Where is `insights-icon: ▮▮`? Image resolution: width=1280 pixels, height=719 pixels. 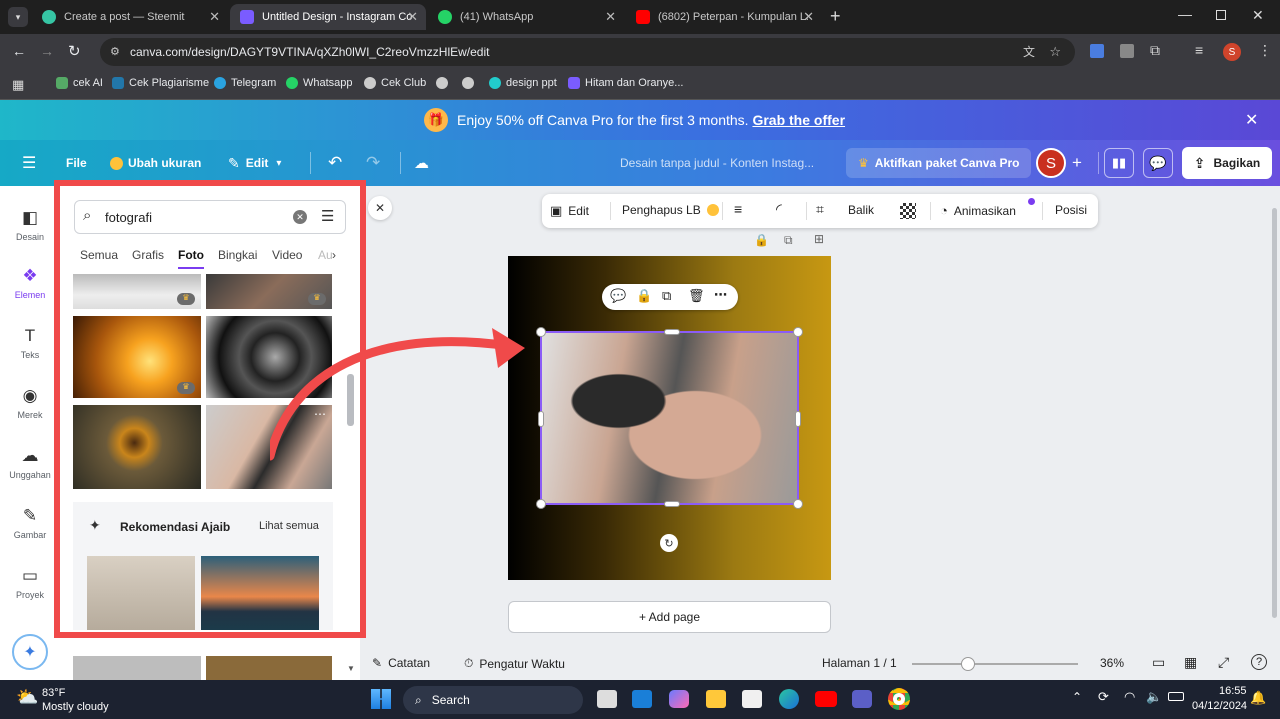 insights-icon: ▮▮ is located at coordinates (1119, 163).